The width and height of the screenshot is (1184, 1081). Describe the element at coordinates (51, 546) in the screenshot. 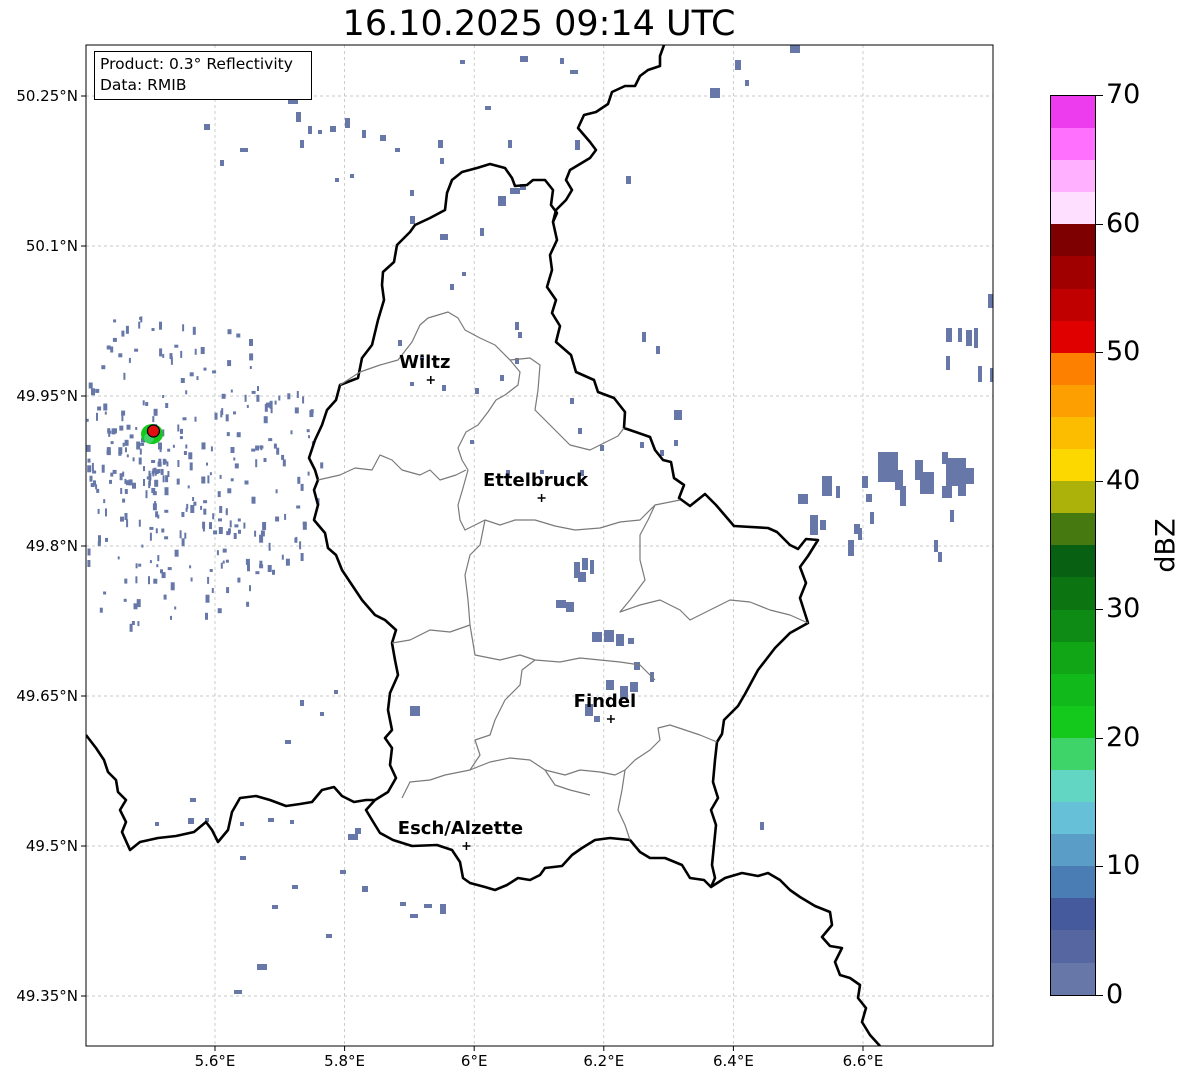

I see `lat-label: 49.8°N` at that location.